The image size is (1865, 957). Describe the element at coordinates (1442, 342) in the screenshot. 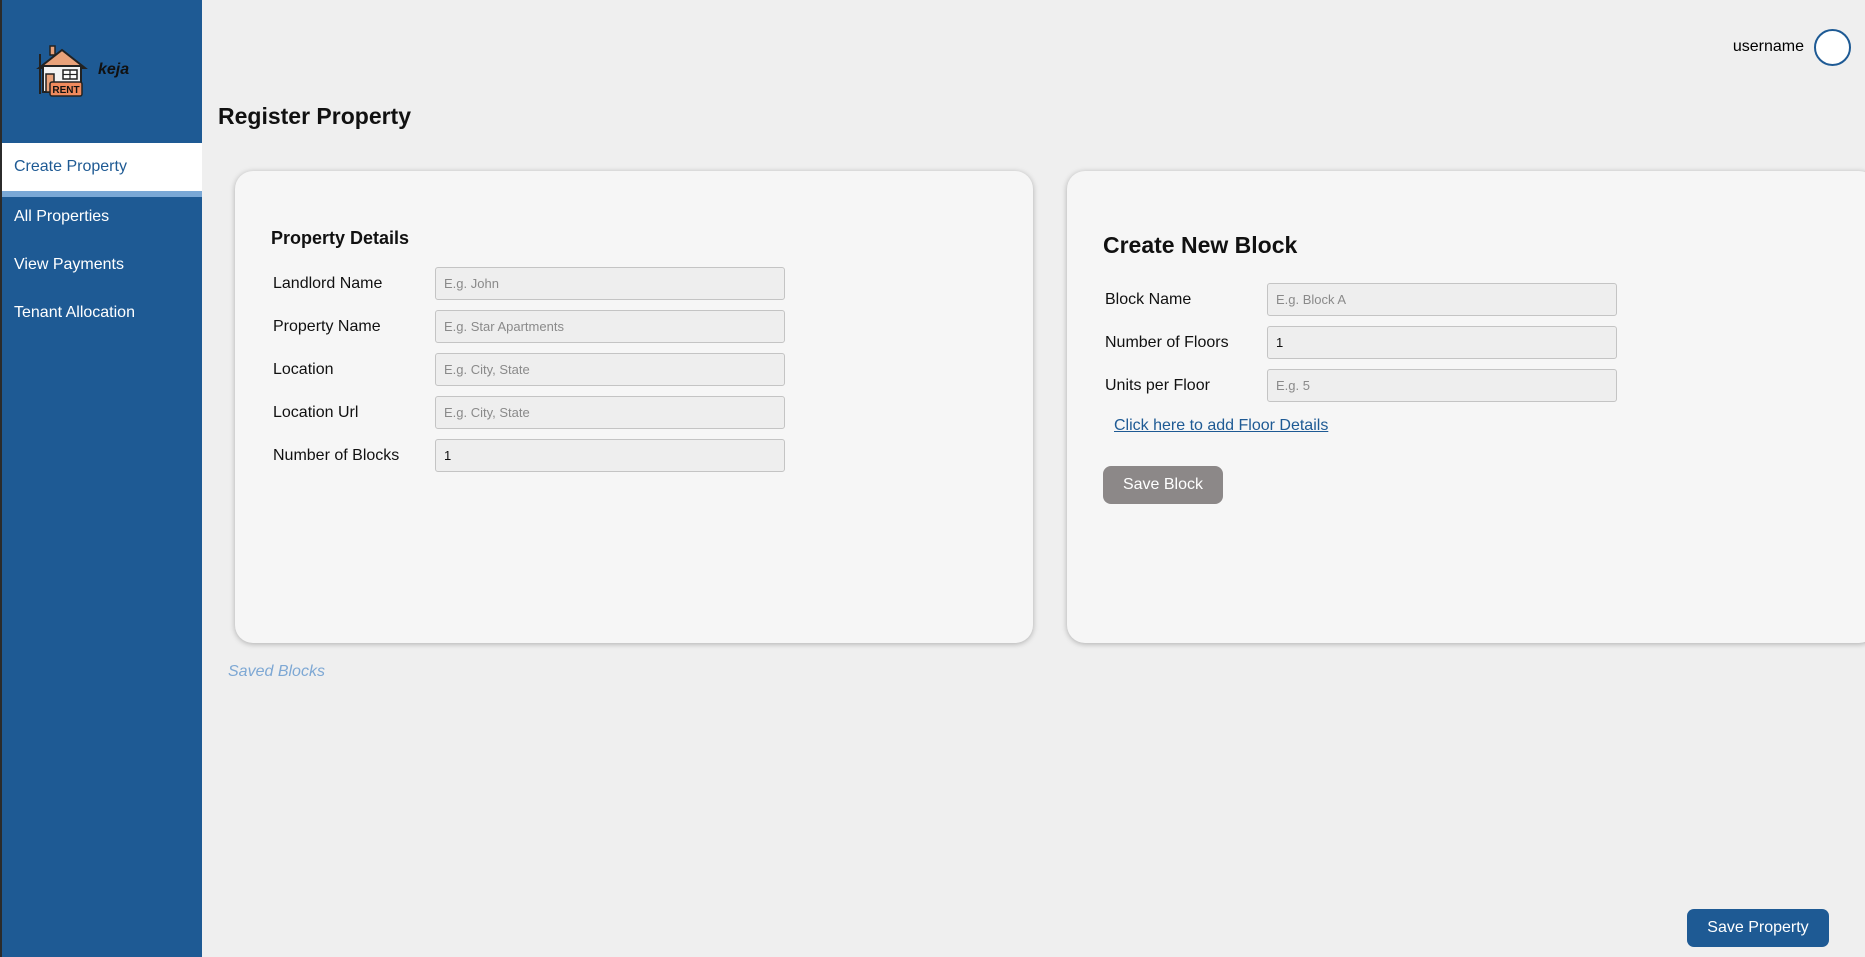

I see `number-of-floors-input` at that location.